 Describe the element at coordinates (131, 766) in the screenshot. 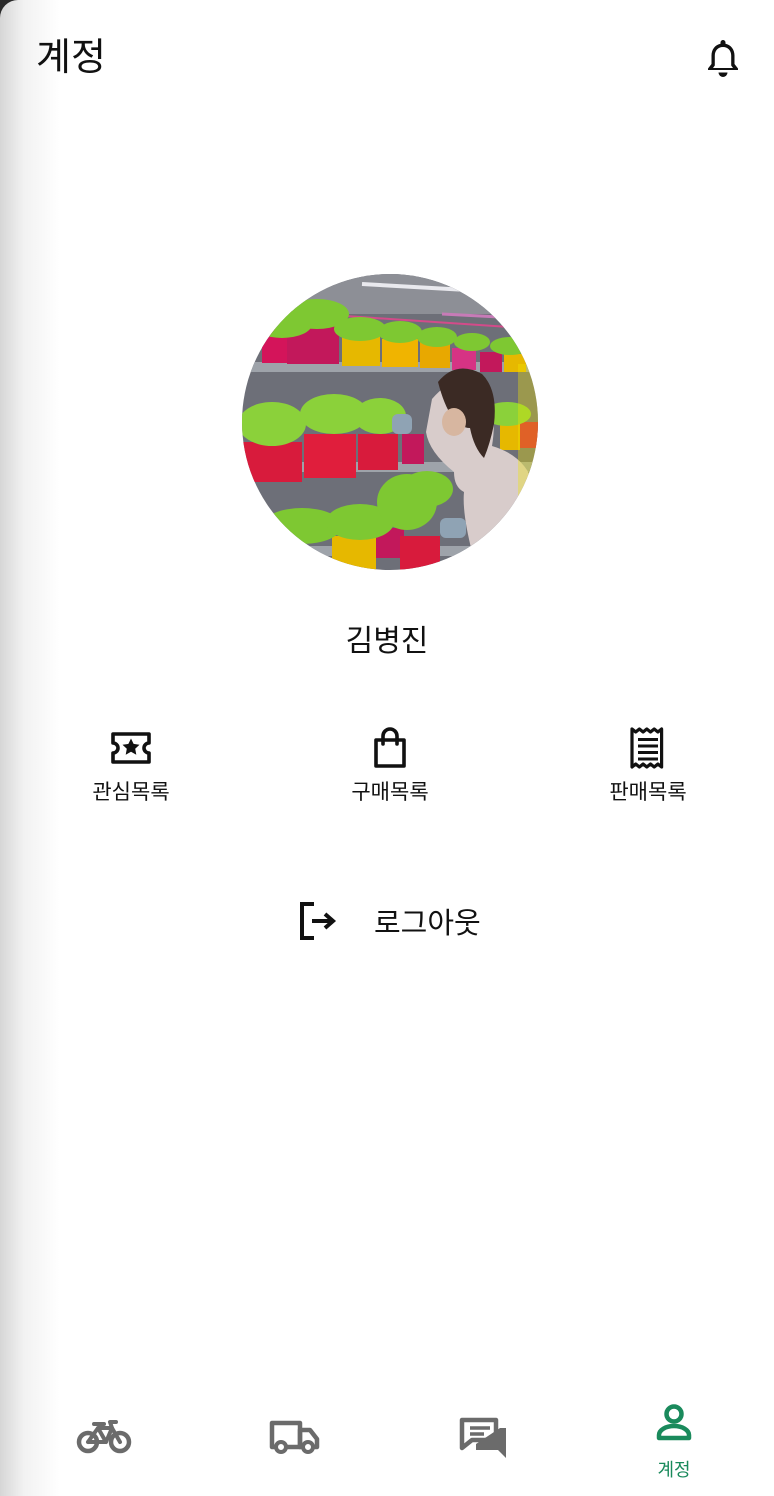

I see `wishlist-button: 관심목록` at that location.